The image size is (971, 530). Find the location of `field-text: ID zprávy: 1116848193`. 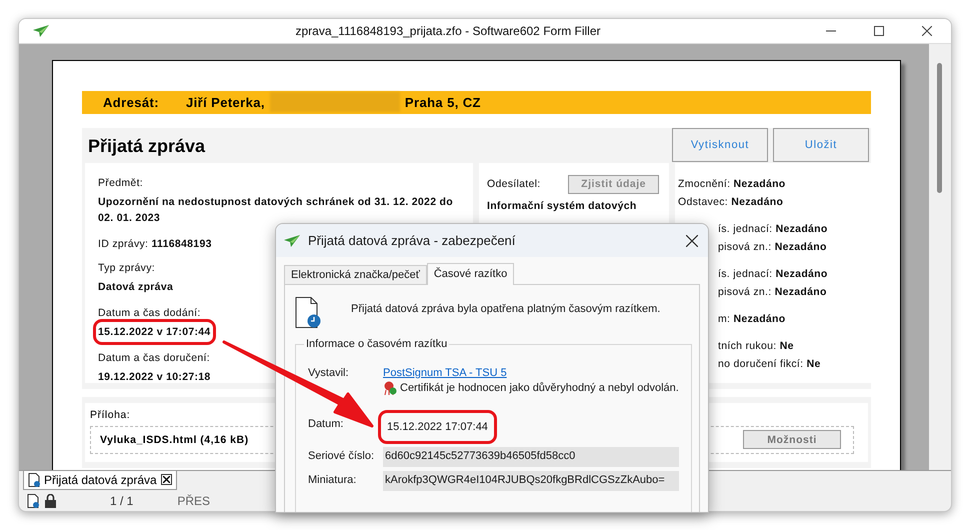

field-text: ID zprávy: 1116848193 is located at coordinates (155, 244).